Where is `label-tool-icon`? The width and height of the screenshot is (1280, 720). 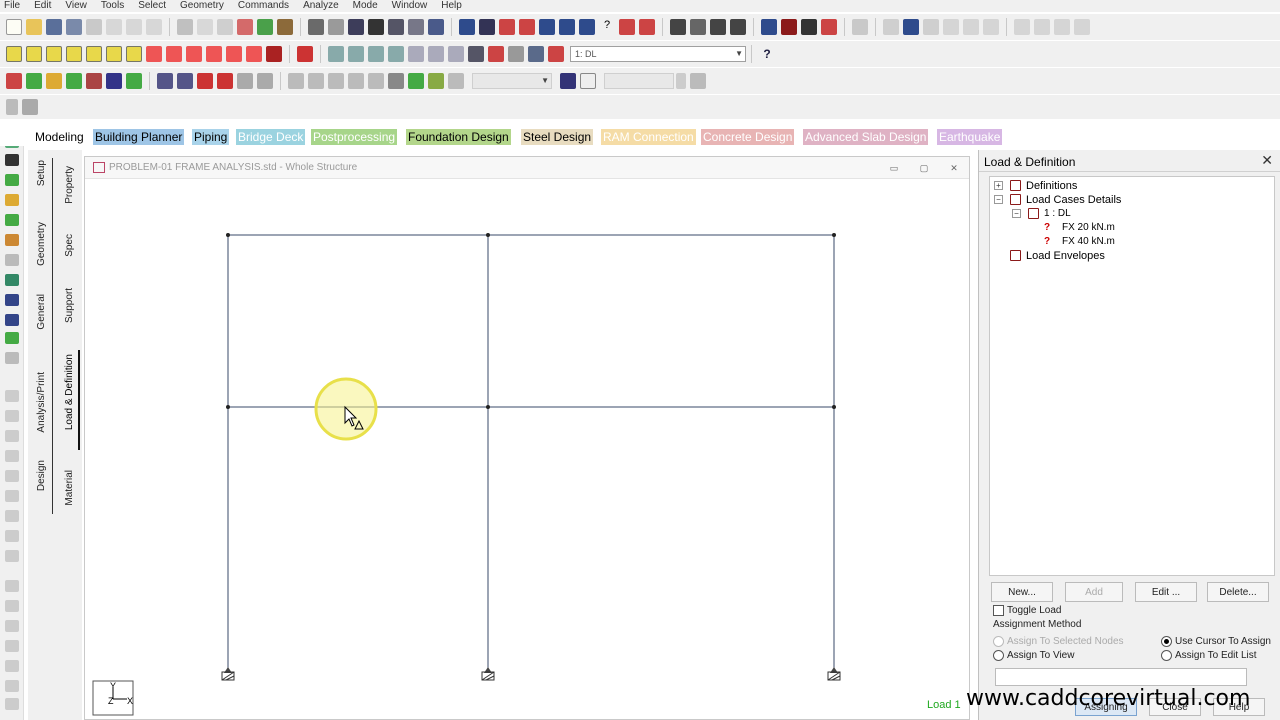 label-tool-icon is located at coordinates (12, 586).